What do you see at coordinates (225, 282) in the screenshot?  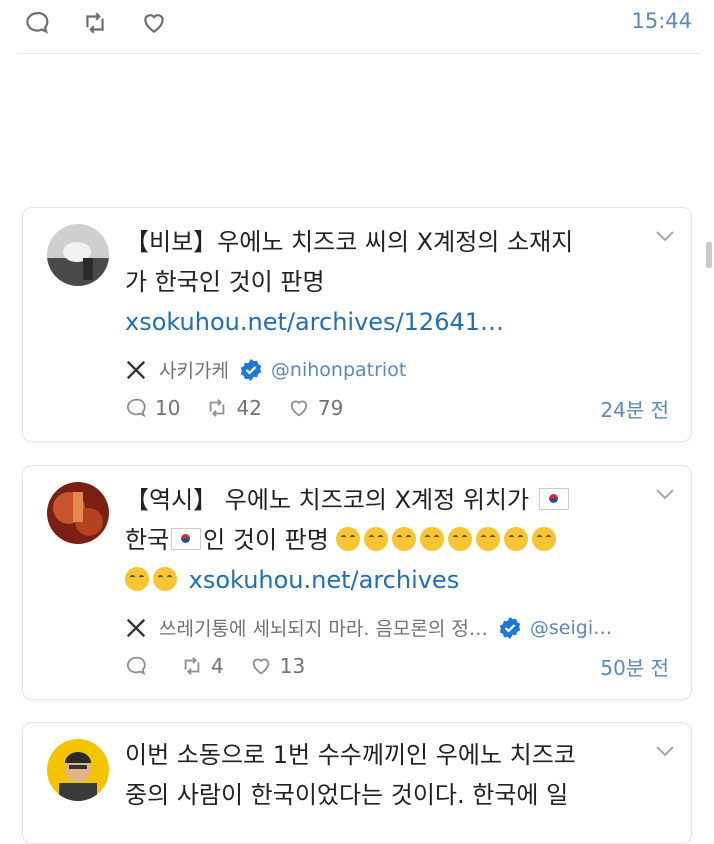 I see `post-text-line: 가 한국인 것이 판명` at bounding box center [225, 282].